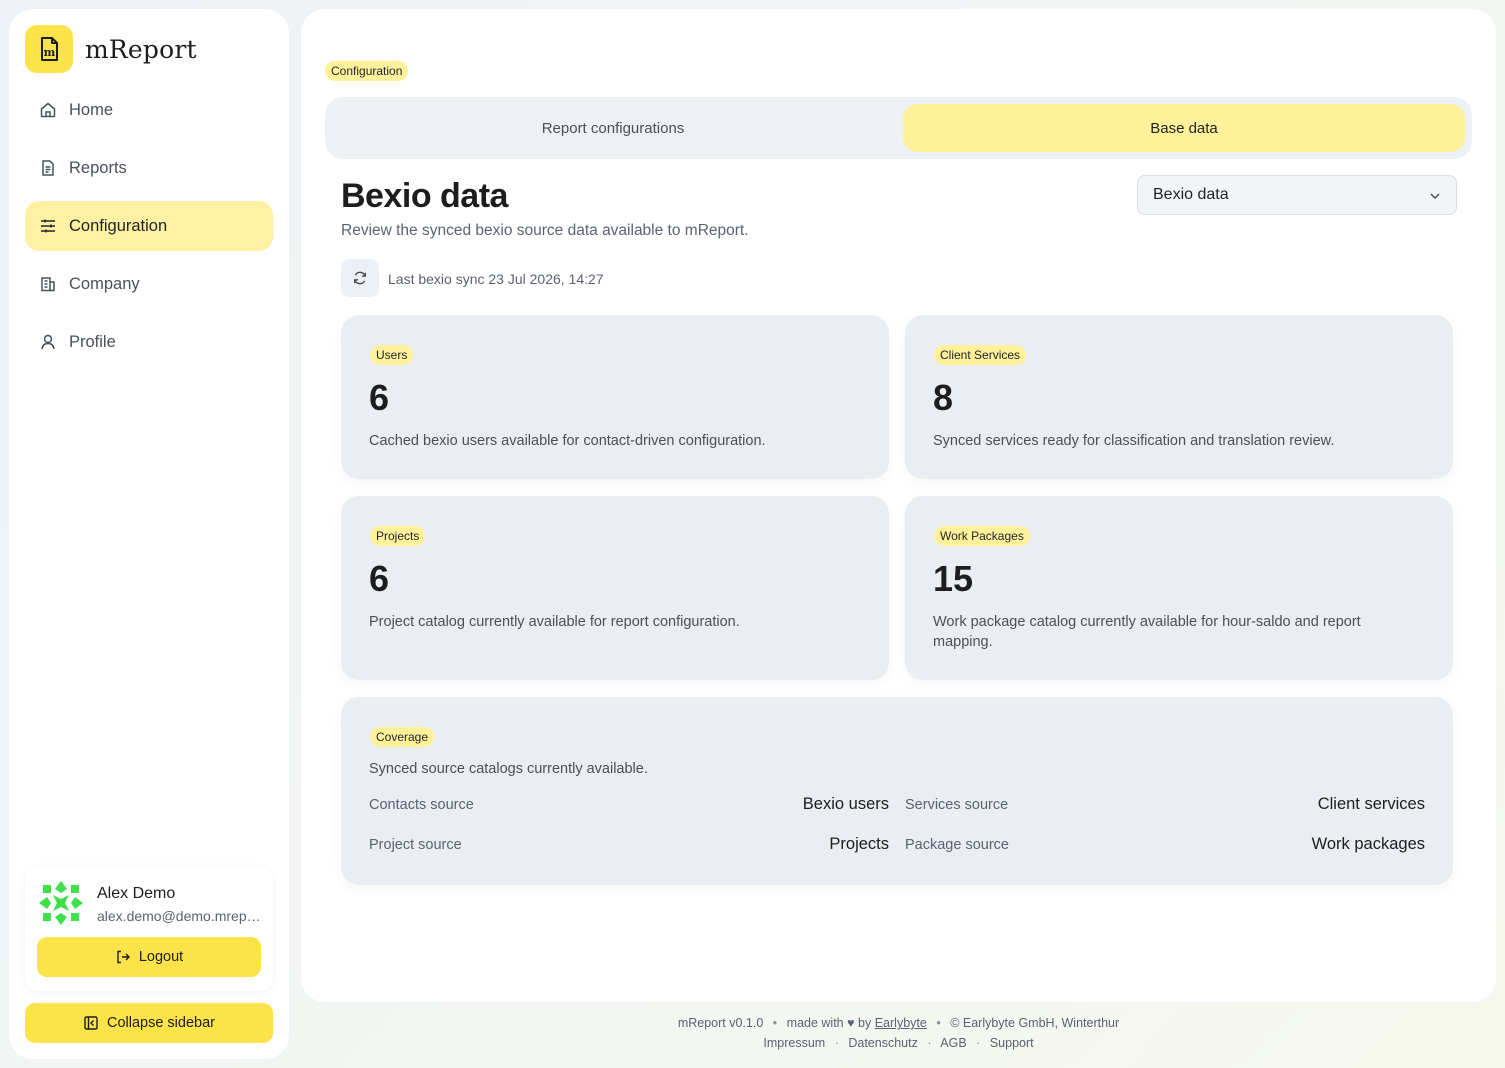 This screenshot has width=1505, height=1068. What do you see at coordinates (48, 342) in the screenshot?
I see `user-icon` at bounding box center [48, 342].